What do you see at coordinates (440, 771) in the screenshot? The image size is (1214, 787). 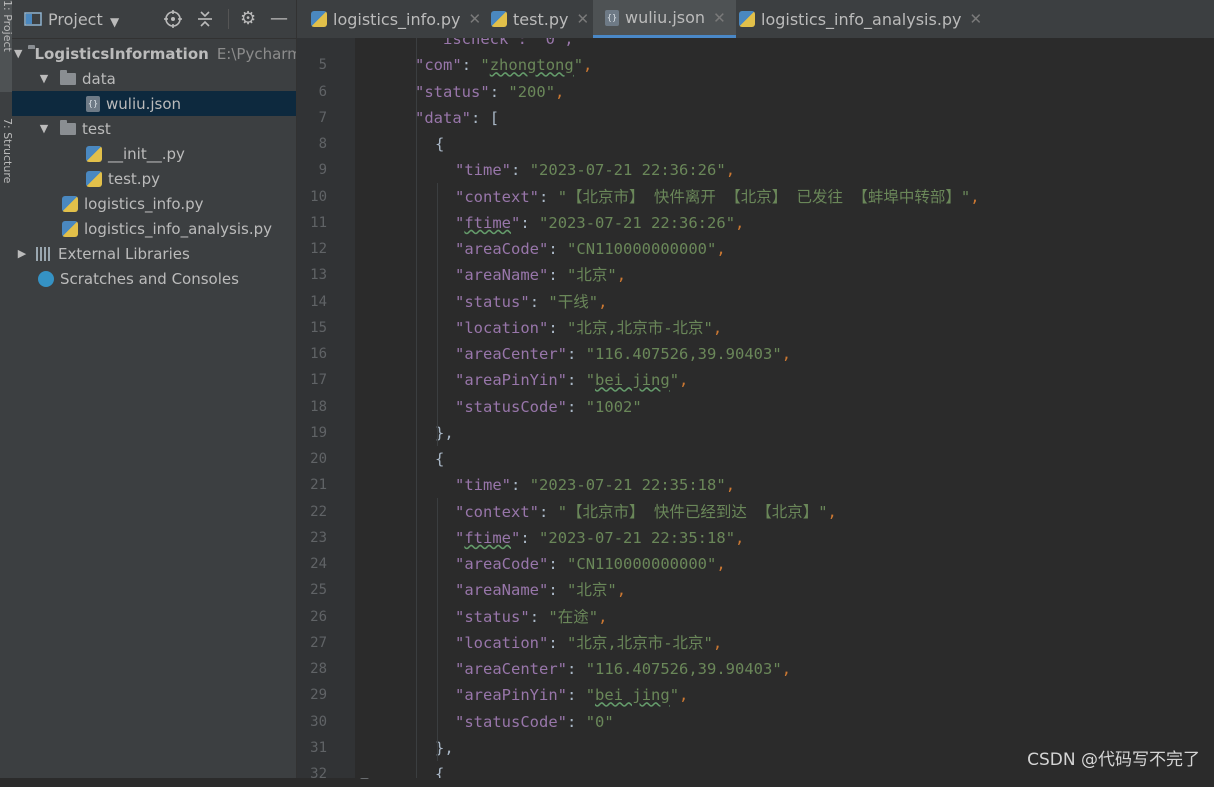 I see `json-bracket: {` at bounding box center [440, 771].